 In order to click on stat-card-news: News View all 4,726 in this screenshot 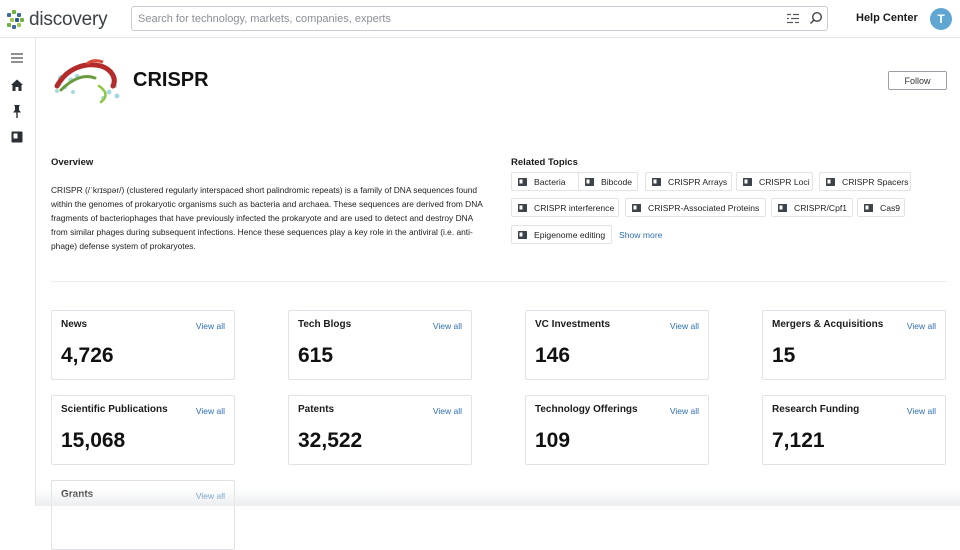, I will do `click(143, 345)`.